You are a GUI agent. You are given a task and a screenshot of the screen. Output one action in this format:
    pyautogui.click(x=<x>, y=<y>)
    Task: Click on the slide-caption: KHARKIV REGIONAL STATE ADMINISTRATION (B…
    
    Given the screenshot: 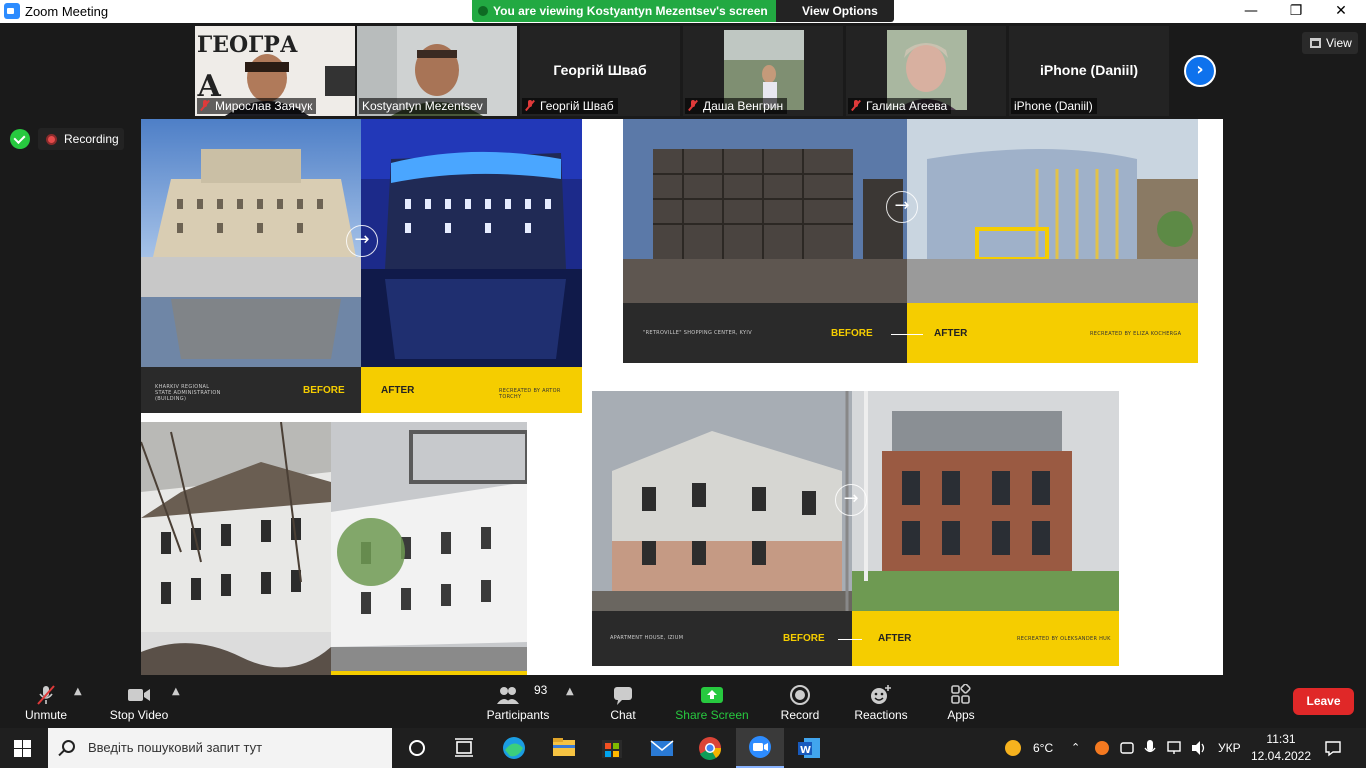 What is the action you would take?
    pyautogui.click(x=361, y=390)
    